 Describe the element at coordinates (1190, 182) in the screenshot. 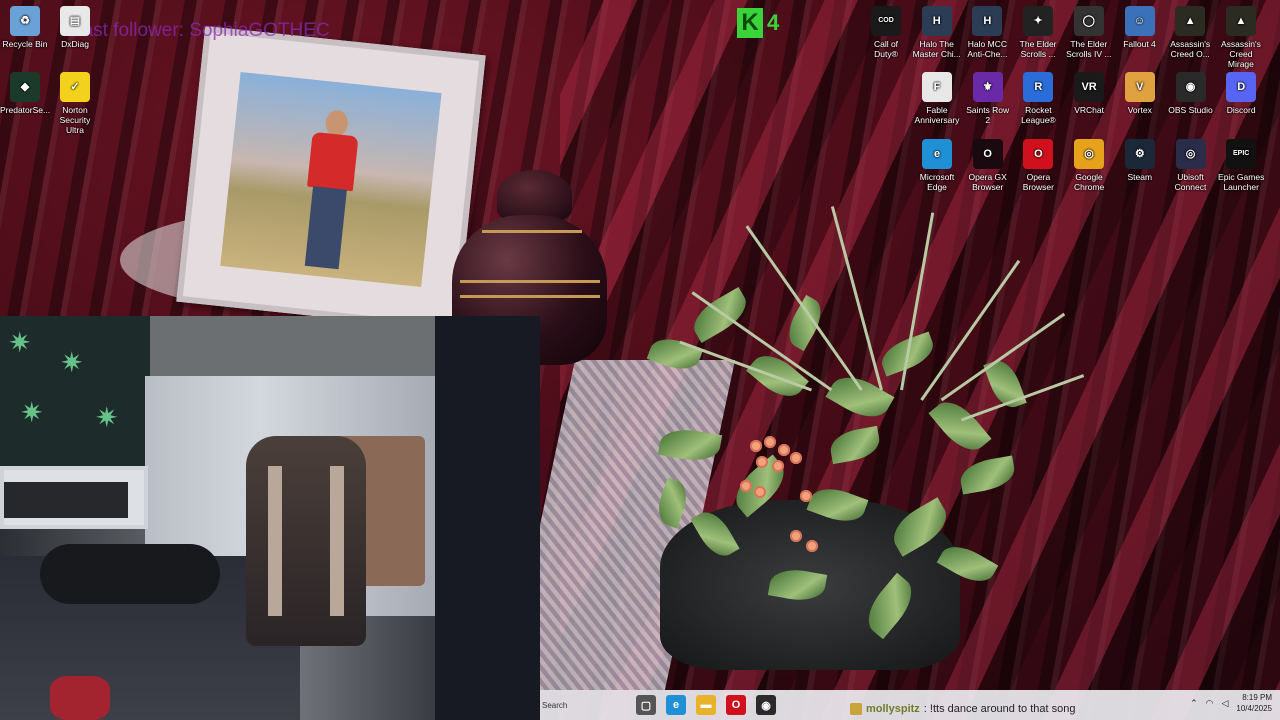

I see `desktop-shortcut-label: Ubisoft Connect` at that location.